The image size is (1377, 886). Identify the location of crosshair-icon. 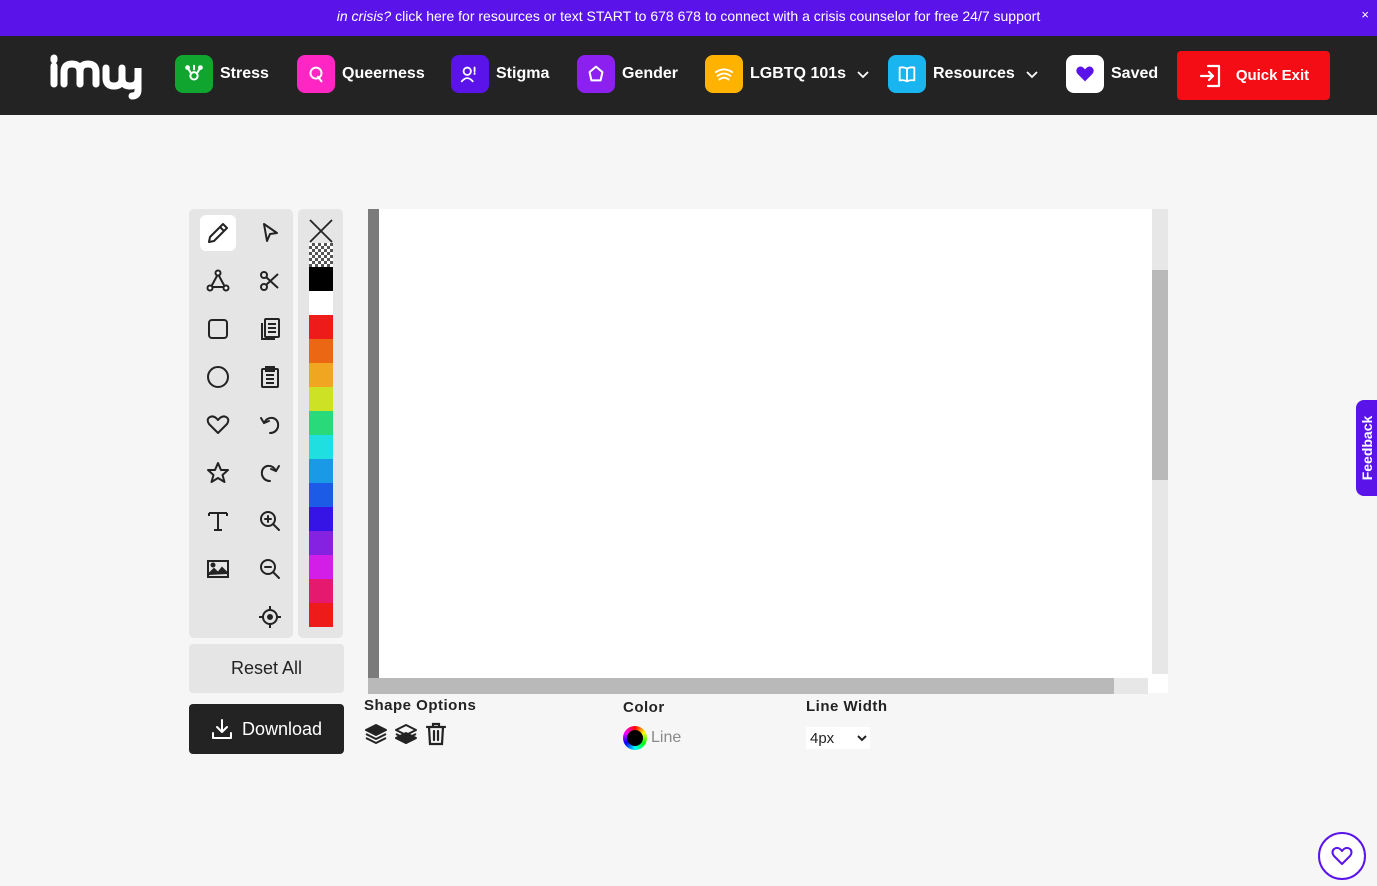
(270, 617).